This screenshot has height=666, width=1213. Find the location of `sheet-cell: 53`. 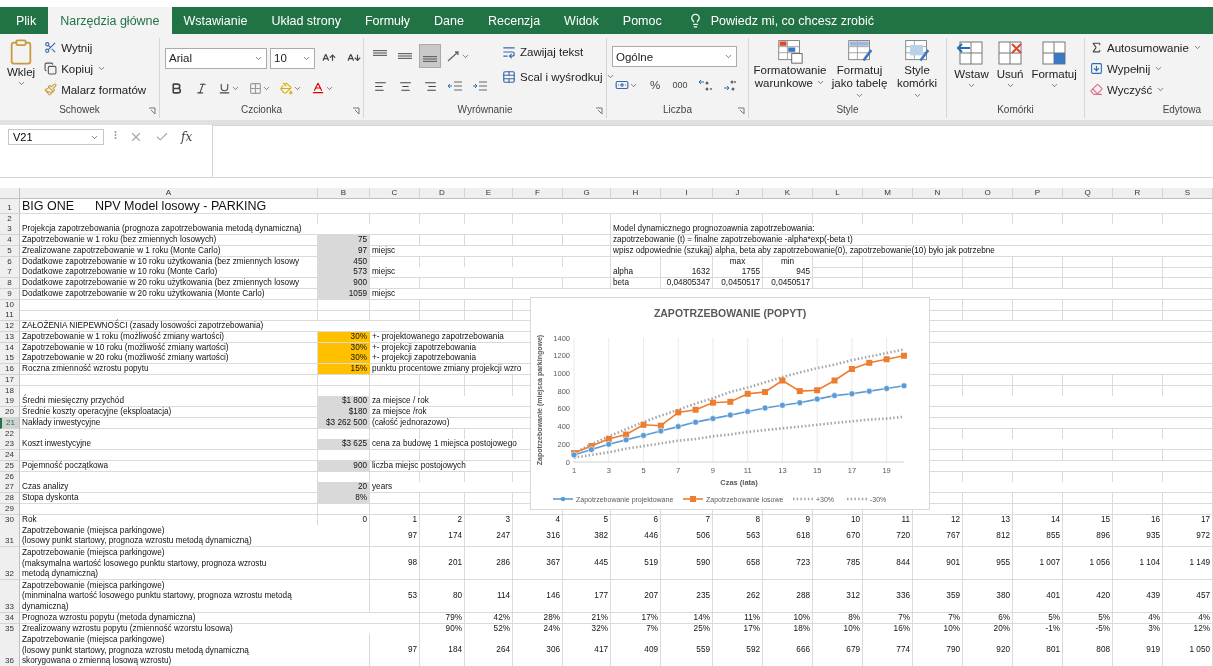

sheet-cell: 53 is located at coordinates (395, 596).